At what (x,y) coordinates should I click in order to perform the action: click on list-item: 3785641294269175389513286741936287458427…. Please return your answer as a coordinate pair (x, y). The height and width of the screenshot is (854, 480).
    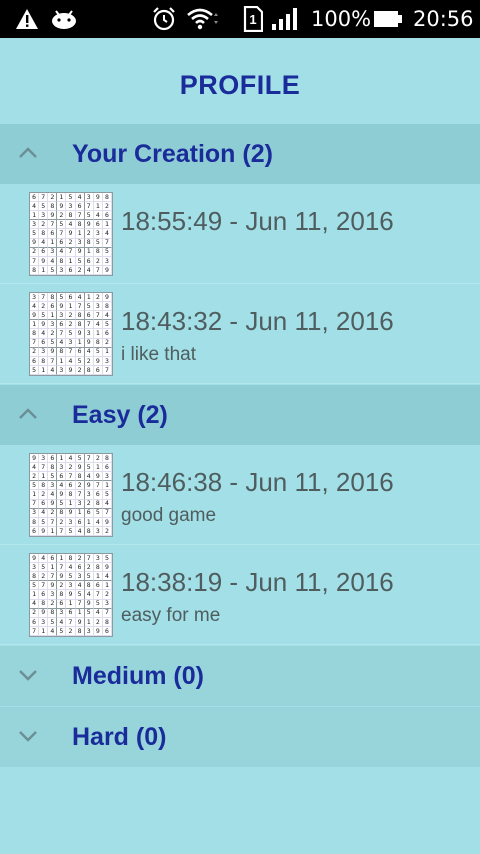
    Looking at the image, I should click on (240, 334).